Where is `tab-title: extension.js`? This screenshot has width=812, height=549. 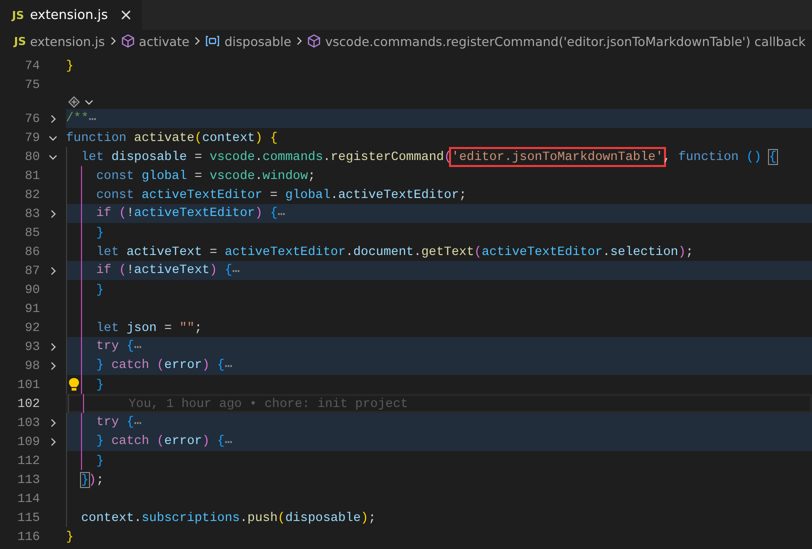 tab-title: extension.js is located at coordinates (69, 15).